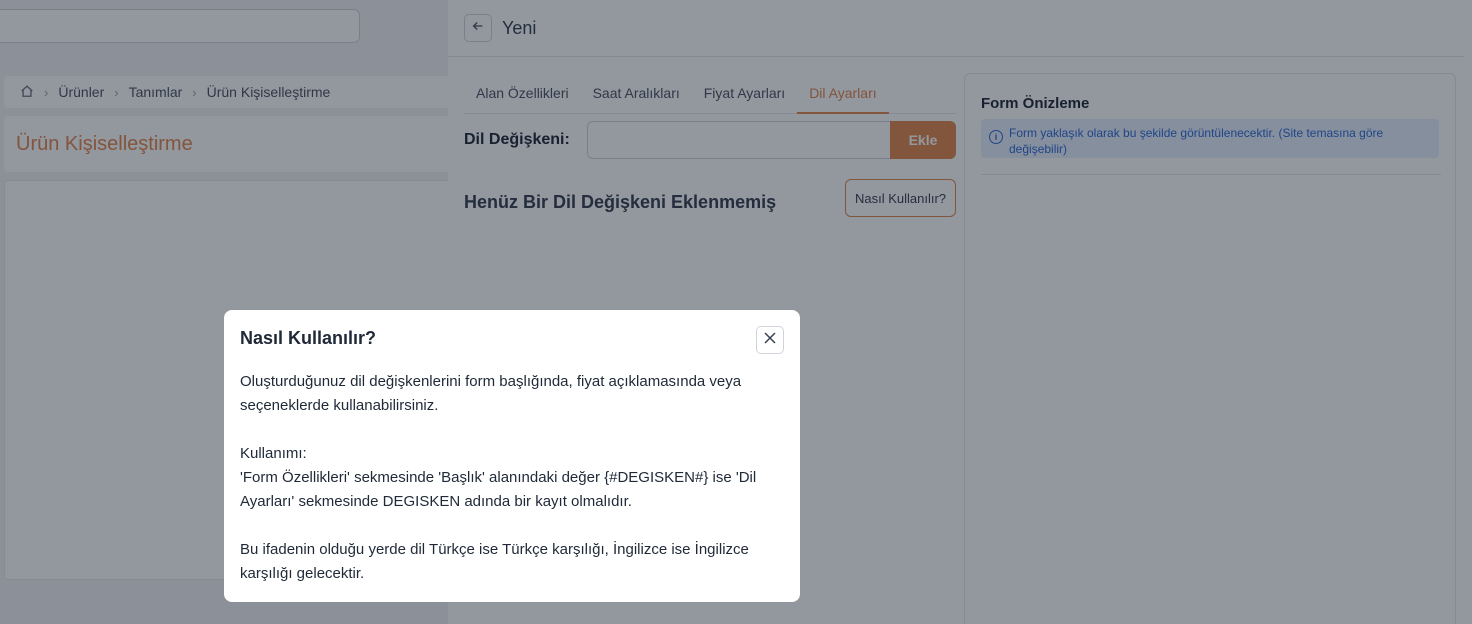  What do you see at coordinates (308, 338) in the screenshot?
I see `modal-title: Nasıl Kullanılır?` at bounding box center [308, 338].